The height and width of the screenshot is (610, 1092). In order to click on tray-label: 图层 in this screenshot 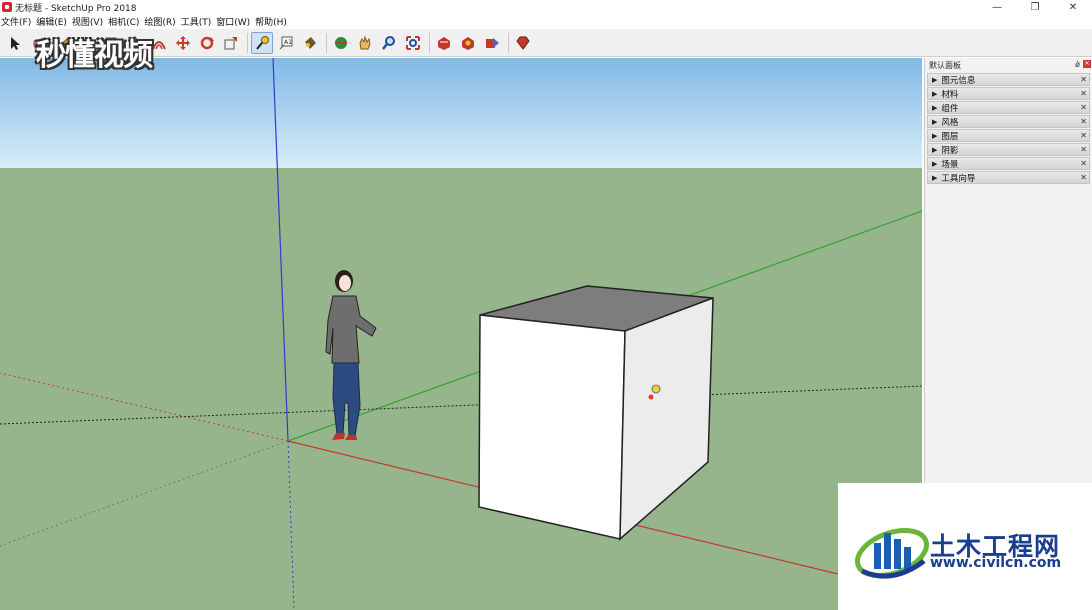, I will do `click(950, 136)`.